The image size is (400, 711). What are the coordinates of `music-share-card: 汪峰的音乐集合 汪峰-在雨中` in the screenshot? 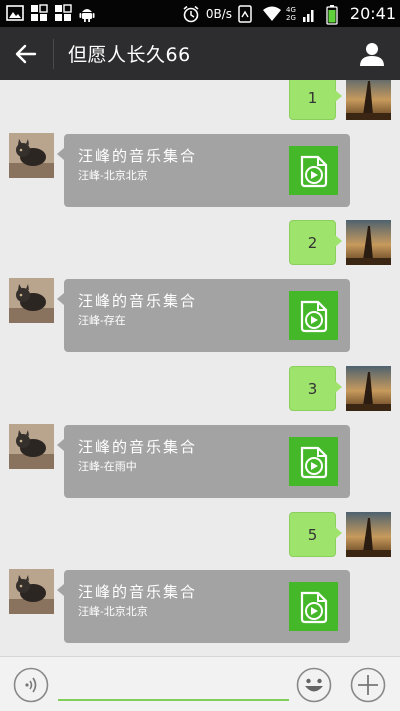 It's located at (203, 461).